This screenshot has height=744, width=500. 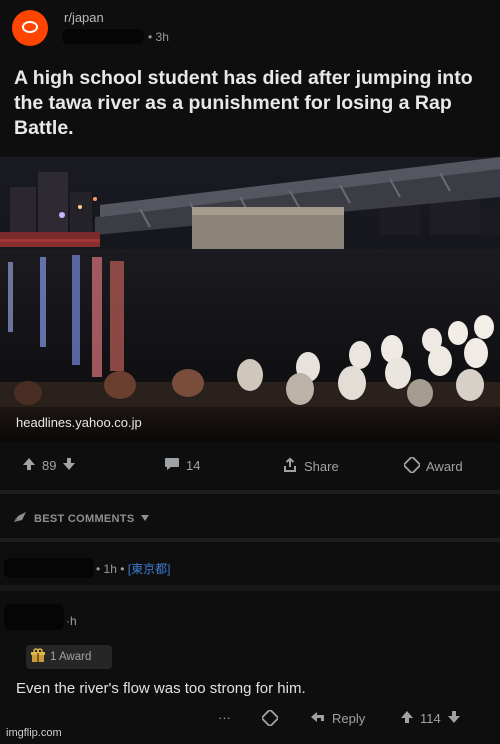 I want to click on comment-sort-dropdown: BEST COMMENTS, so click(x=81, y=518).